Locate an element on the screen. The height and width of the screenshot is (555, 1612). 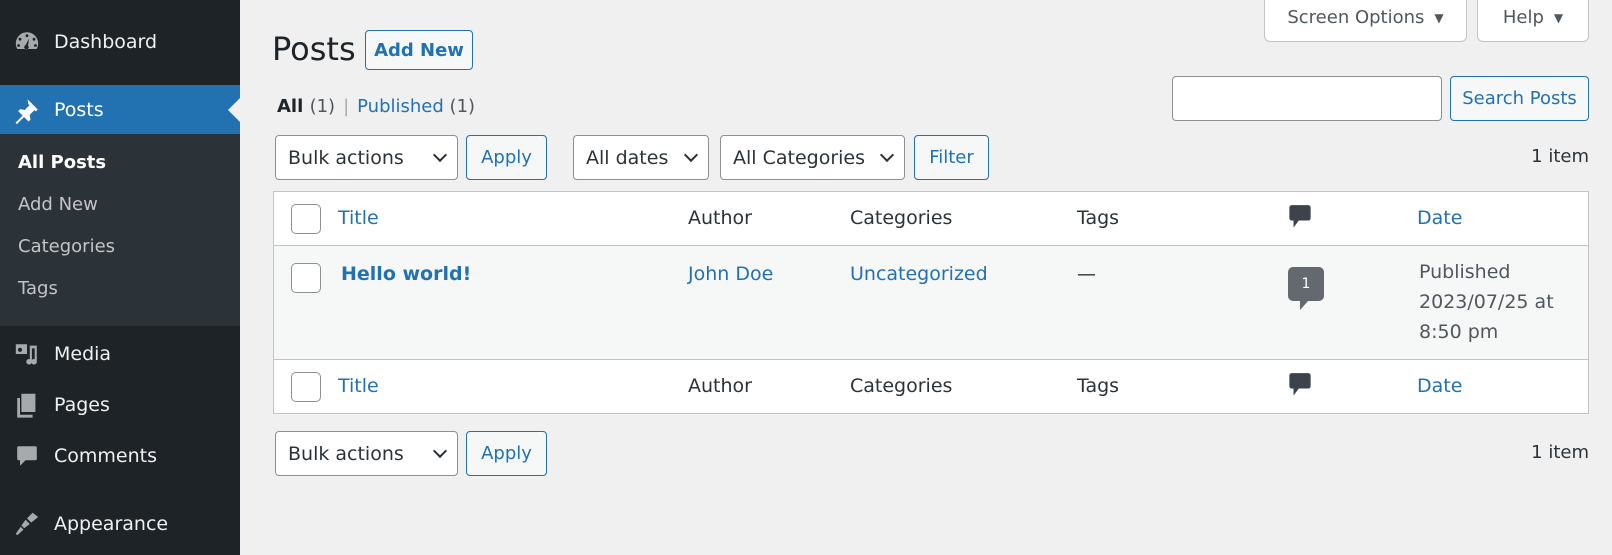
sidebar-item-dashboard: Dashboard is located at coordinates (120, 42).